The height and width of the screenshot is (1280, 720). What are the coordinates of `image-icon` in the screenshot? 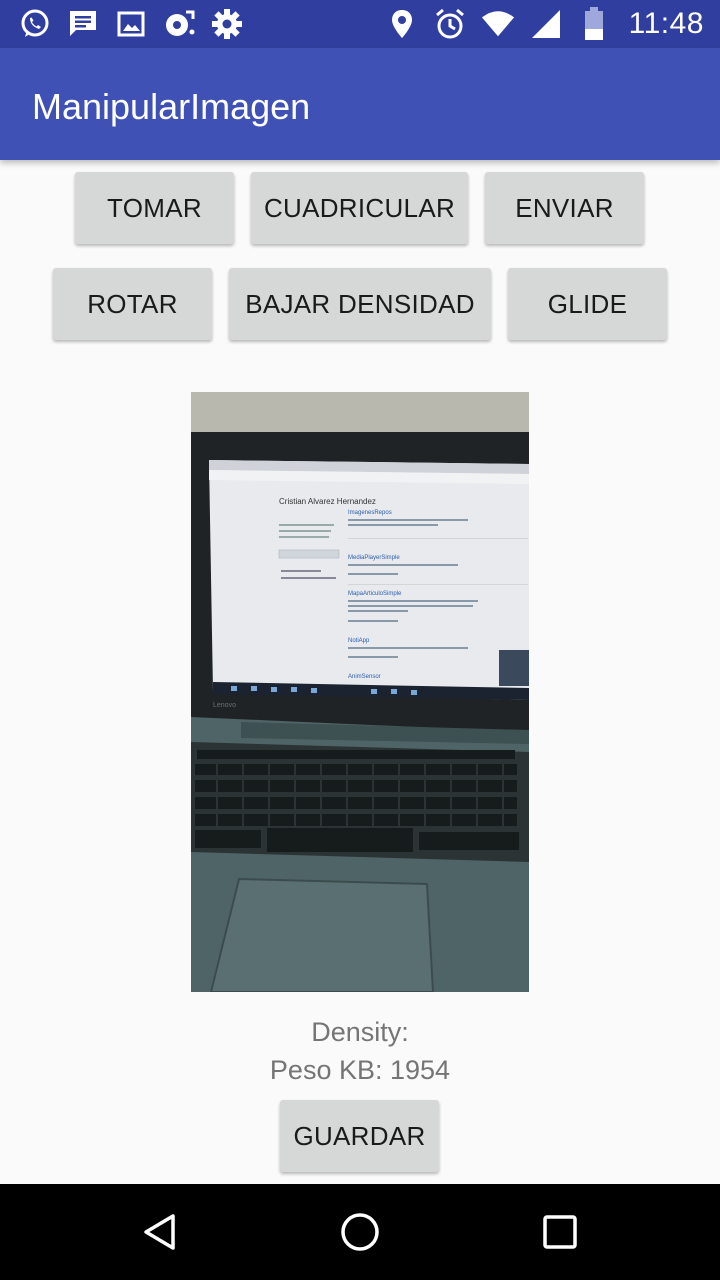 It's located at (131, 24).